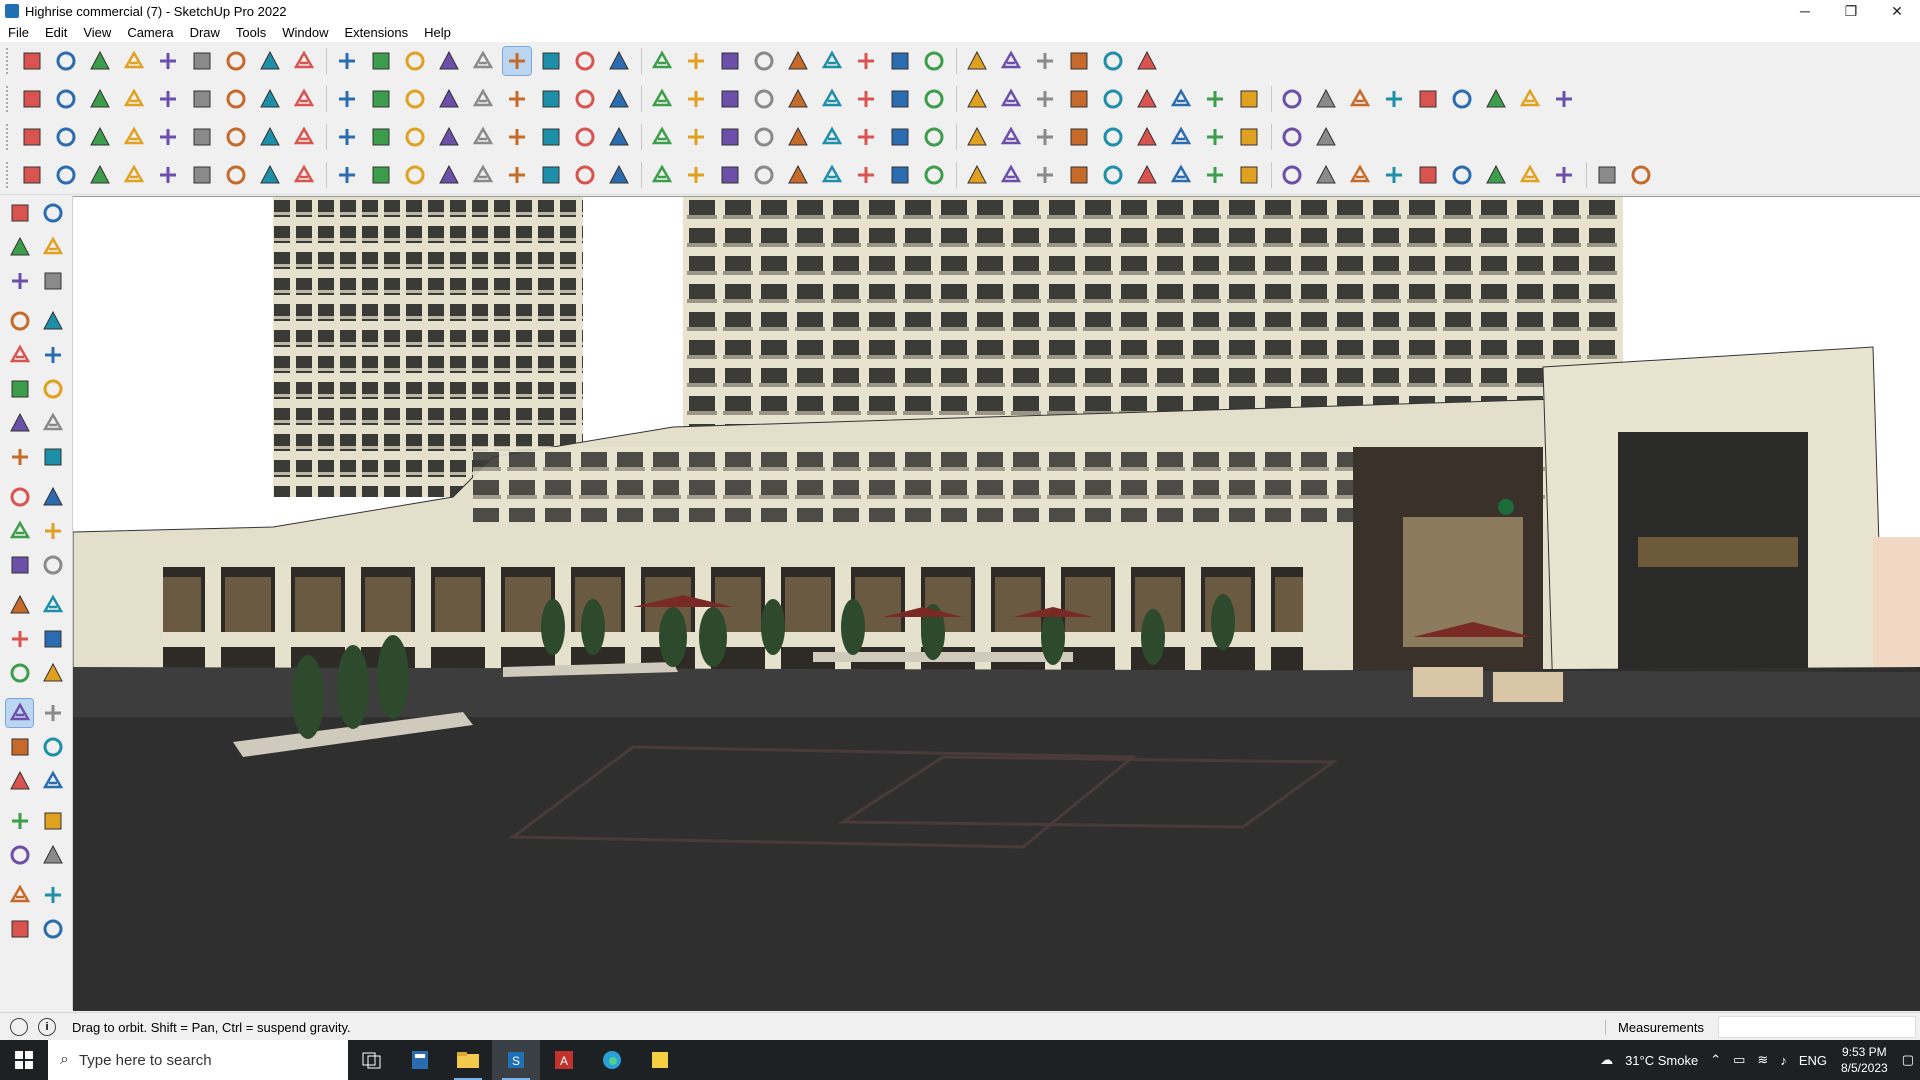  What do you see at coordinates (52, 531) in the screenshot?
I see `follow-me-icon` at bounding box center [52, 531].